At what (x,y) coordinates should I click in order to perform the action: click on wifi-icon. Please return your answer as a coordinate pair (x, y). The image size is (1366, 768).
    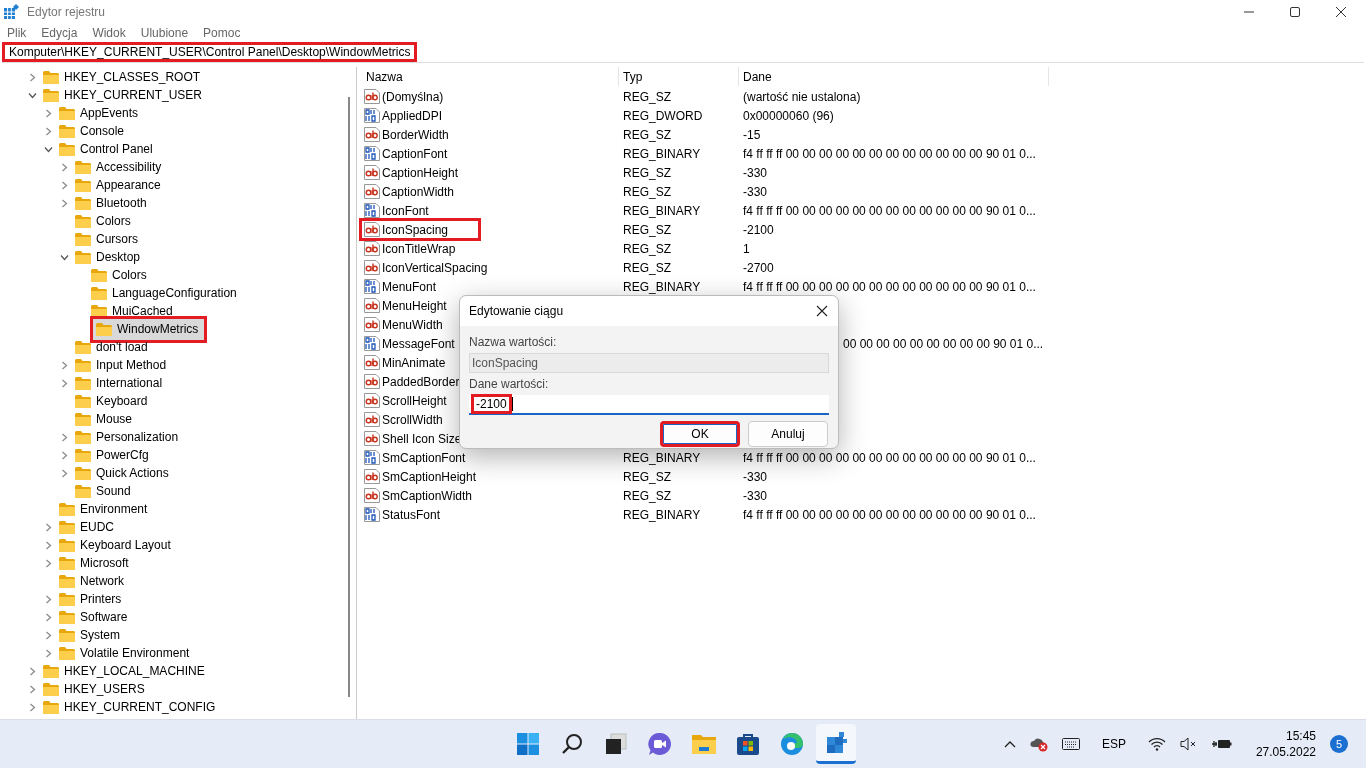
    Looking at the image, I should click on (1156, 744).